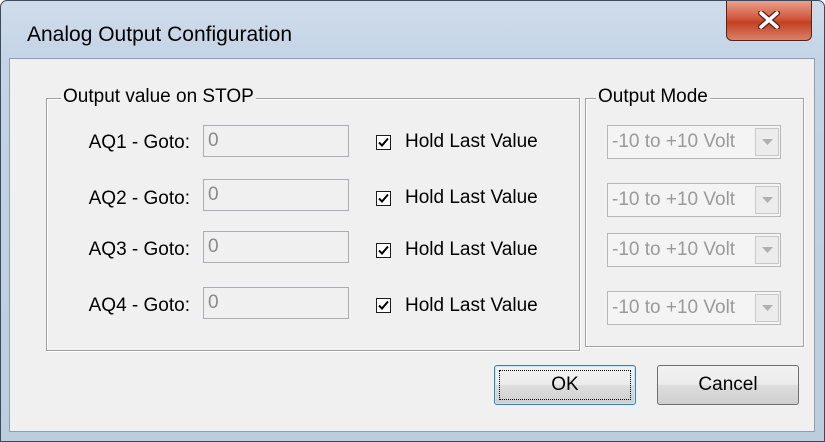 This screenshot has height=442, width=825. I want to click on aq3-hold-checkbox, so click(383, 250).